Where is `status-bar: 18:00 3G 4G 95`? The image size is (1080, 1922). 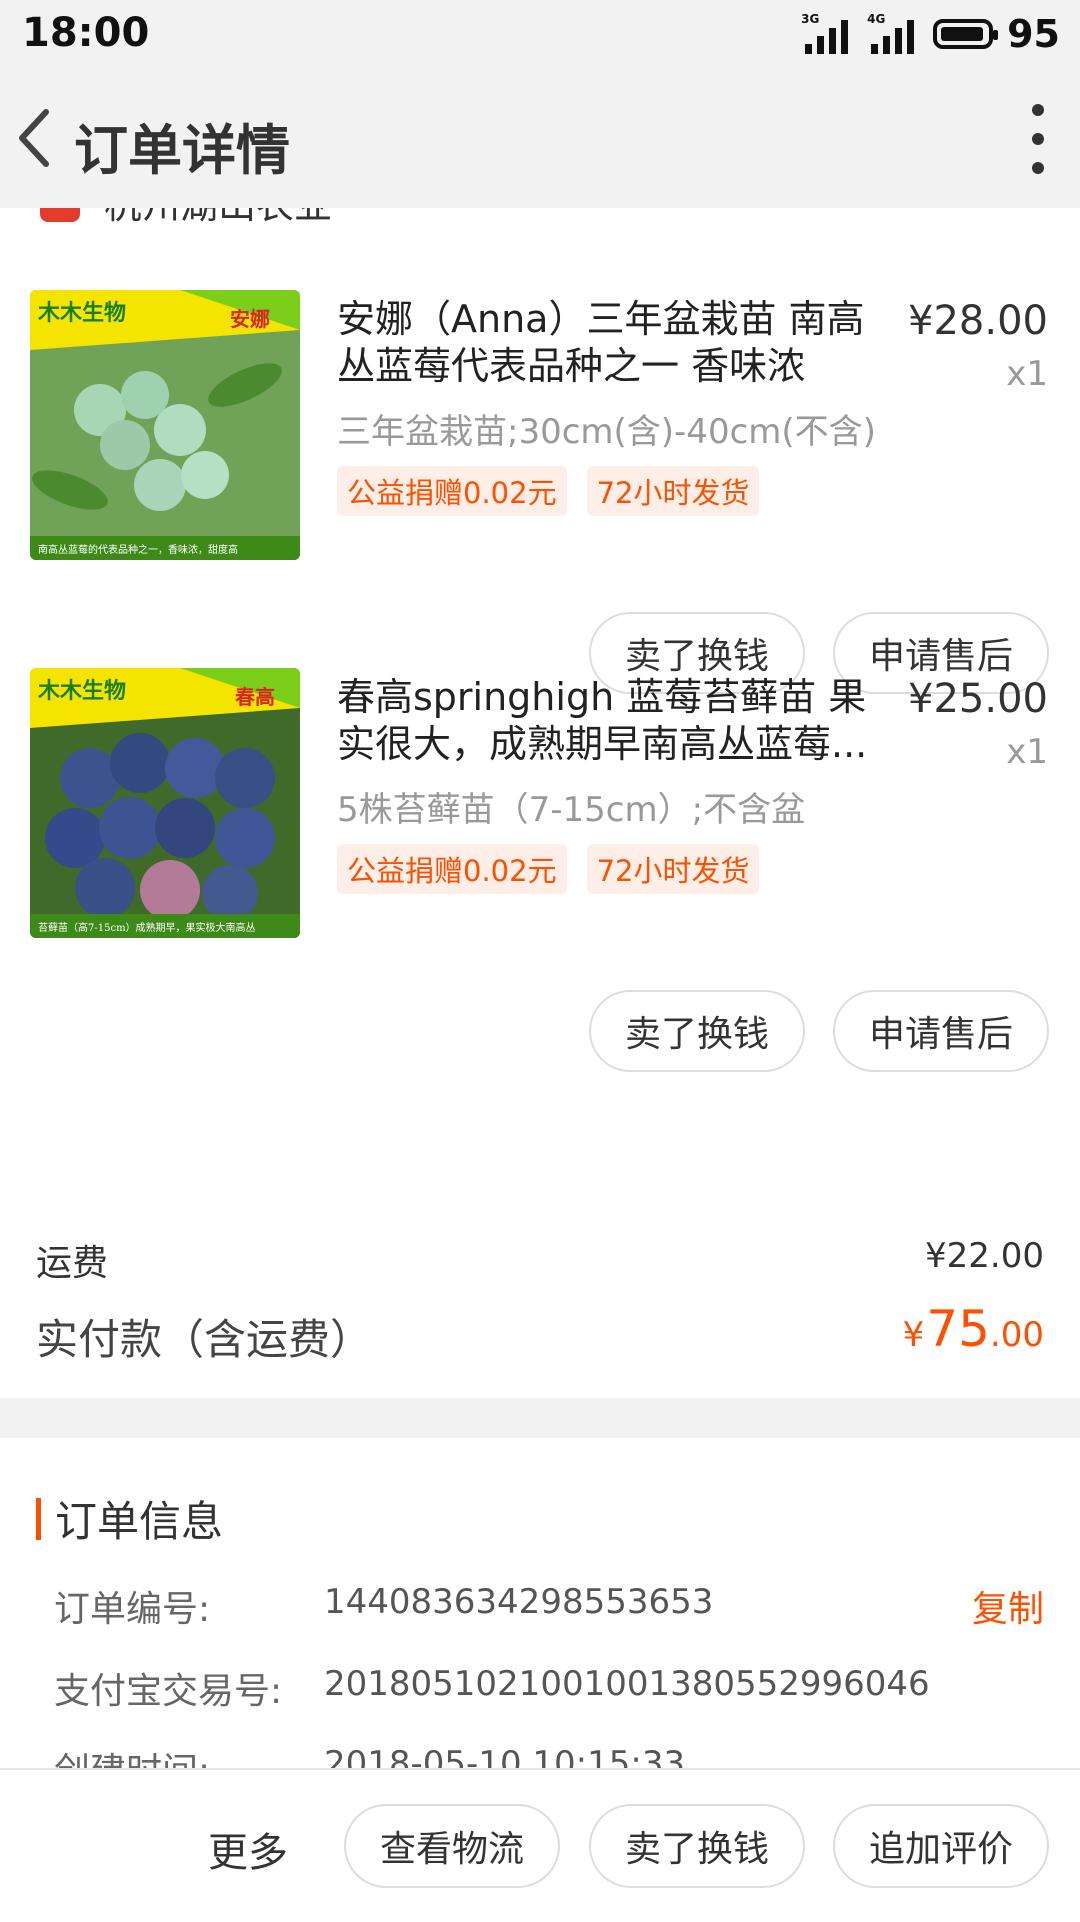 status-bar: 18:00 3G 4G 95 is located at coordinates (540, 33).